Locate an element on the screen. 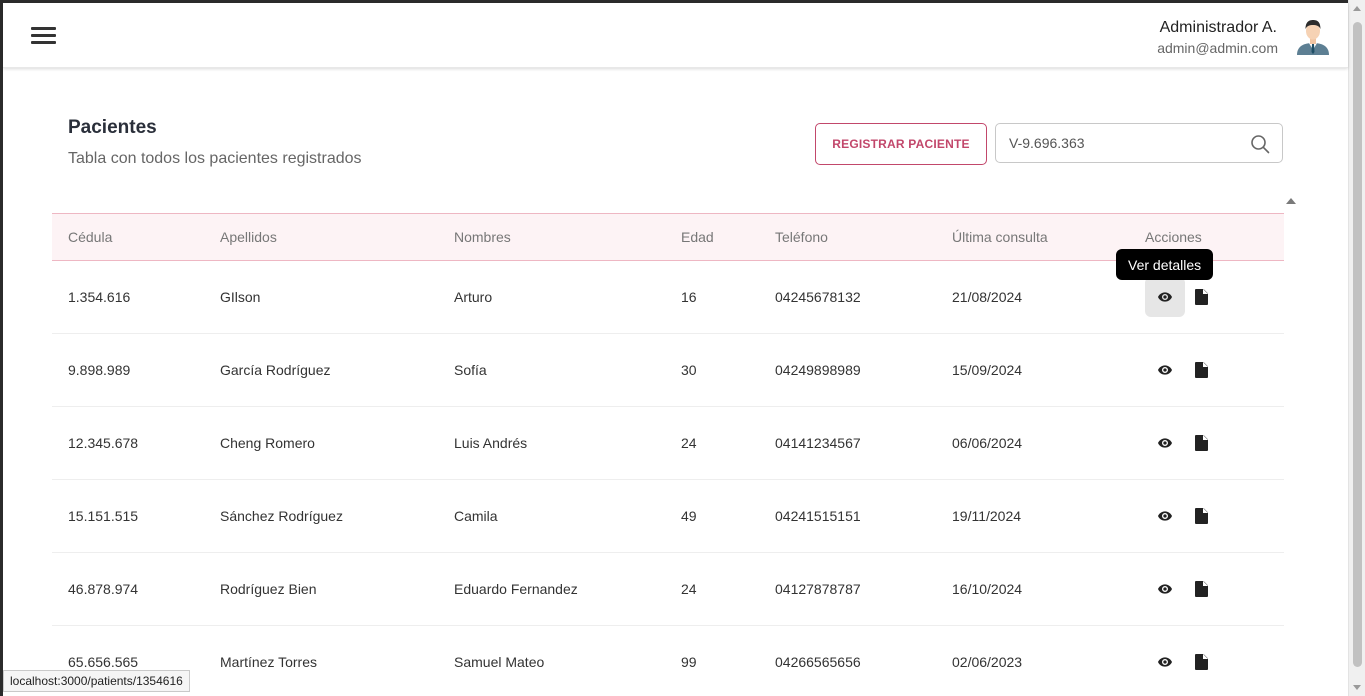 This screenshot has width=1365, height=696. cell-telefono: 04127878787 is located at coordinates (818, 589).